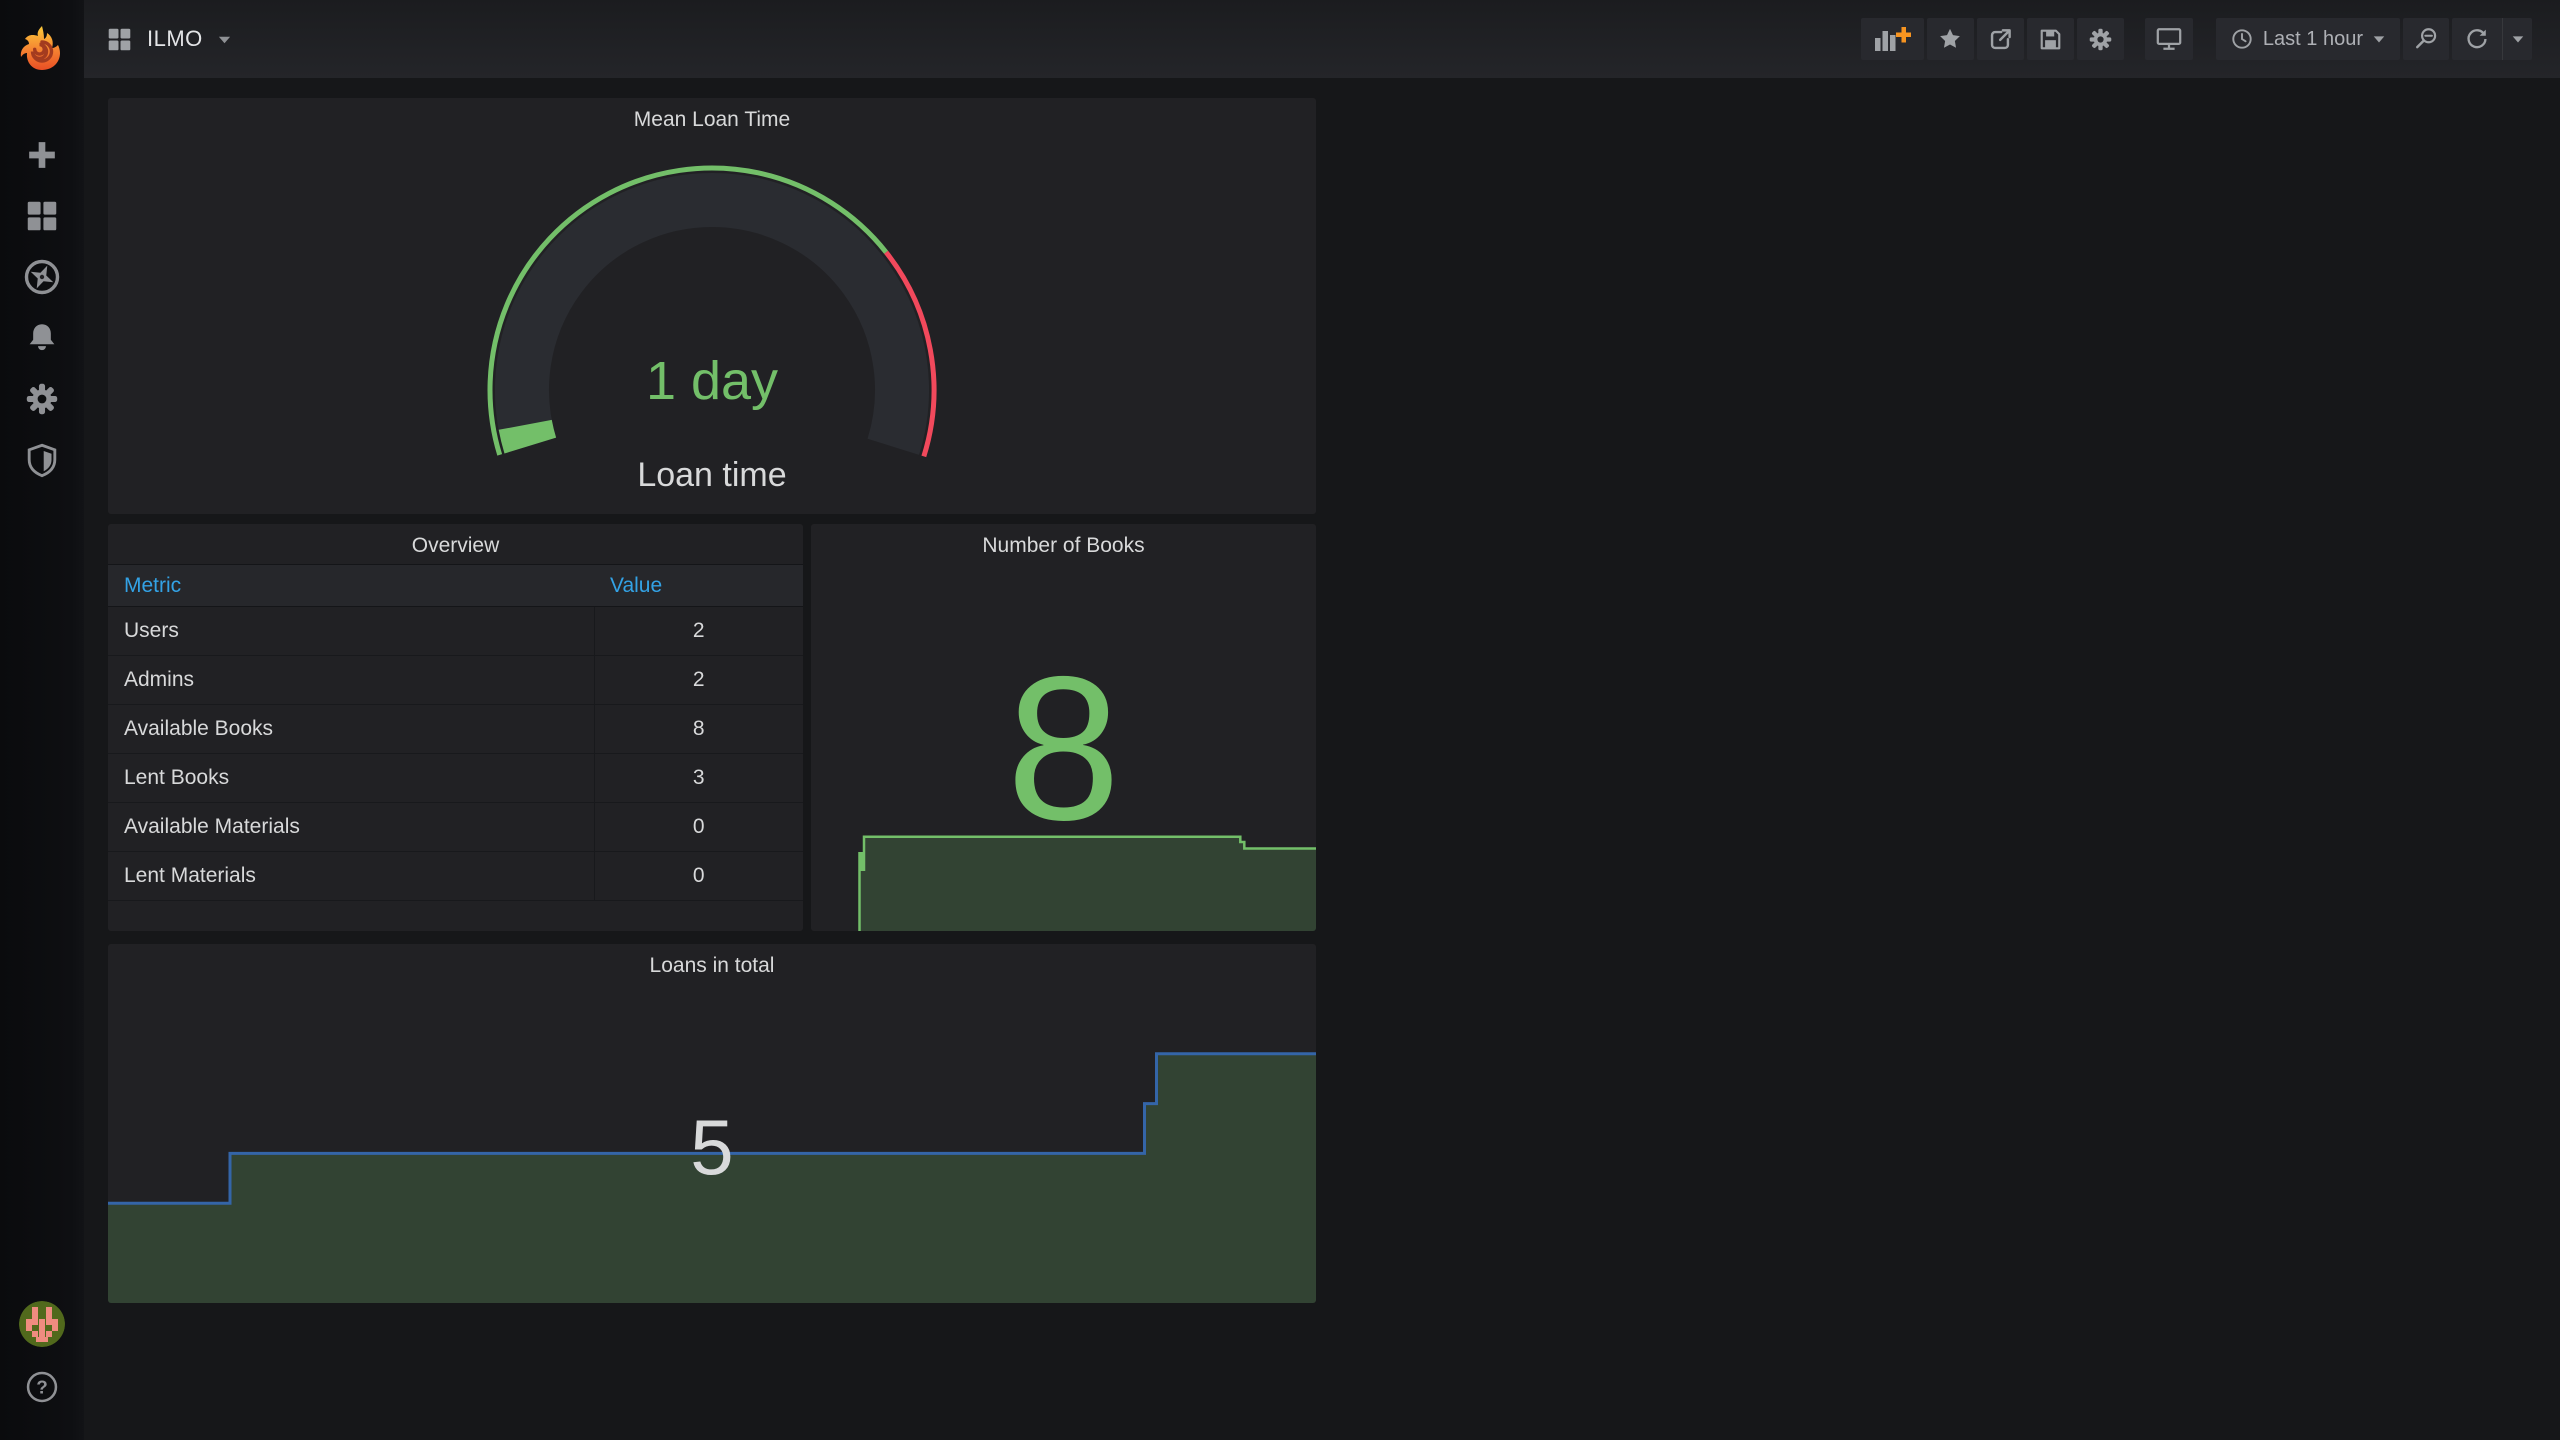 This screenshot has width=2560, height=1440. What do you see at coordinates (351, 827) in the screenshot?
I see `metric-cell: Available Materials` at bounding box center [351, 827].